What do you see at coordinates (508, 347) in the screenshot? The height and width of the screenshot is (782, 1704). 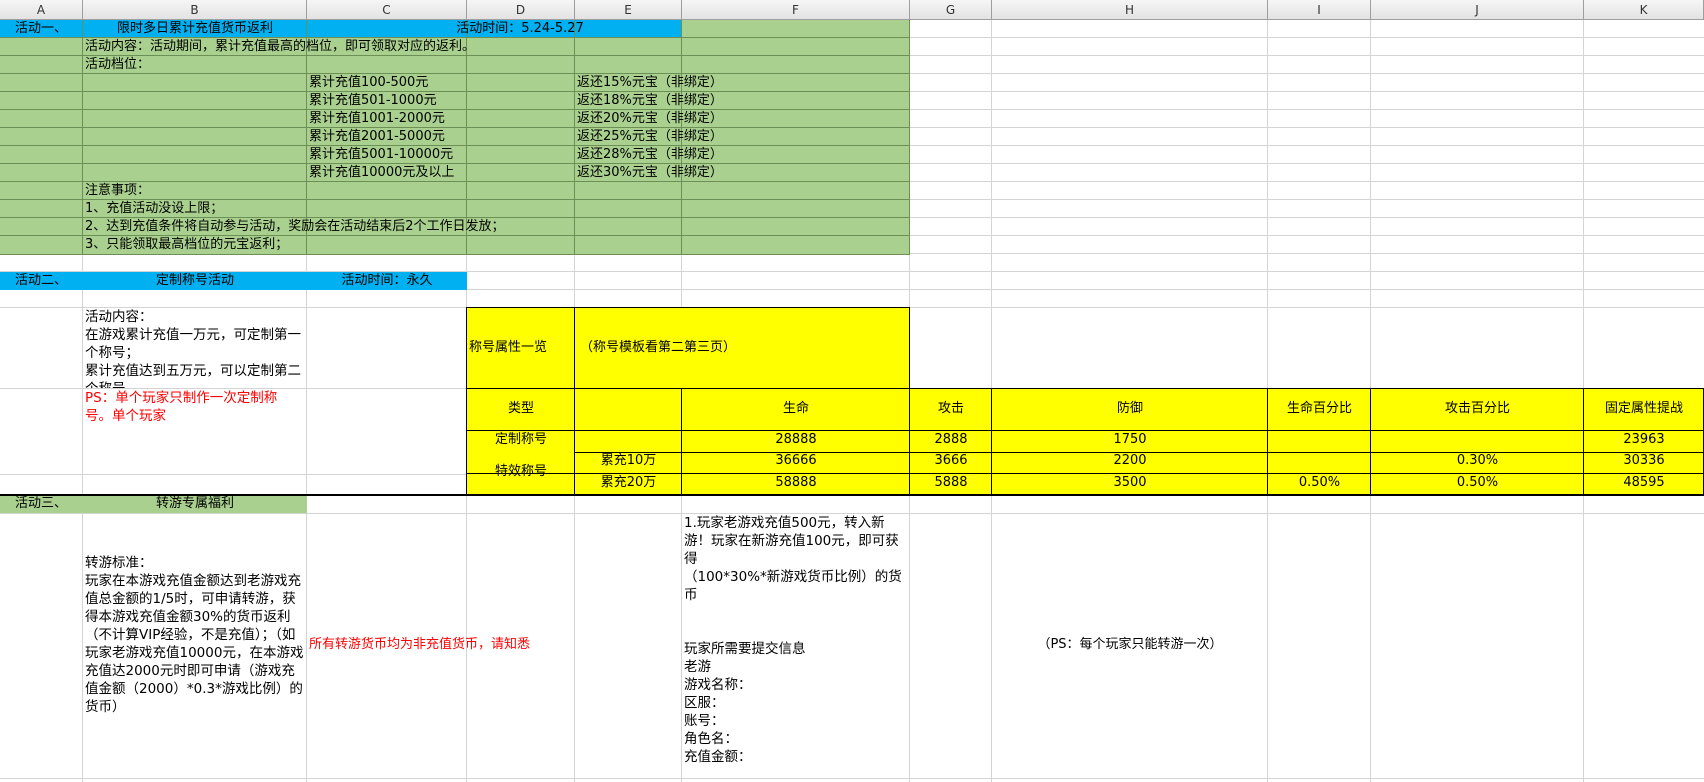 I see `title-attr-label: 称号属性一览` at bounding box center [508, 347].